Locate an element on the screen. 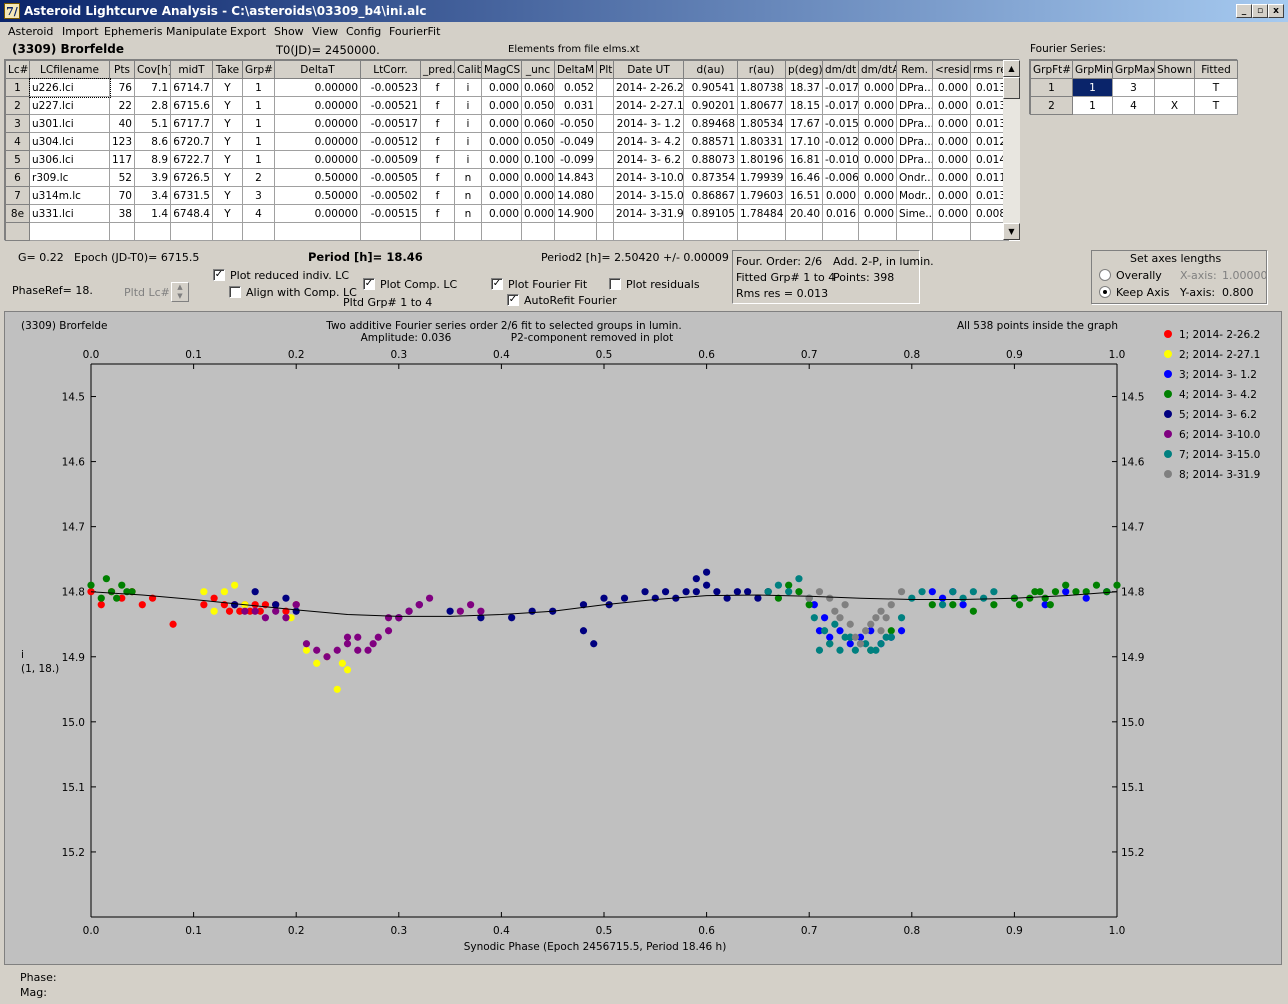  menu-manipulate: Manipulate is located at coordinates (196, 31).